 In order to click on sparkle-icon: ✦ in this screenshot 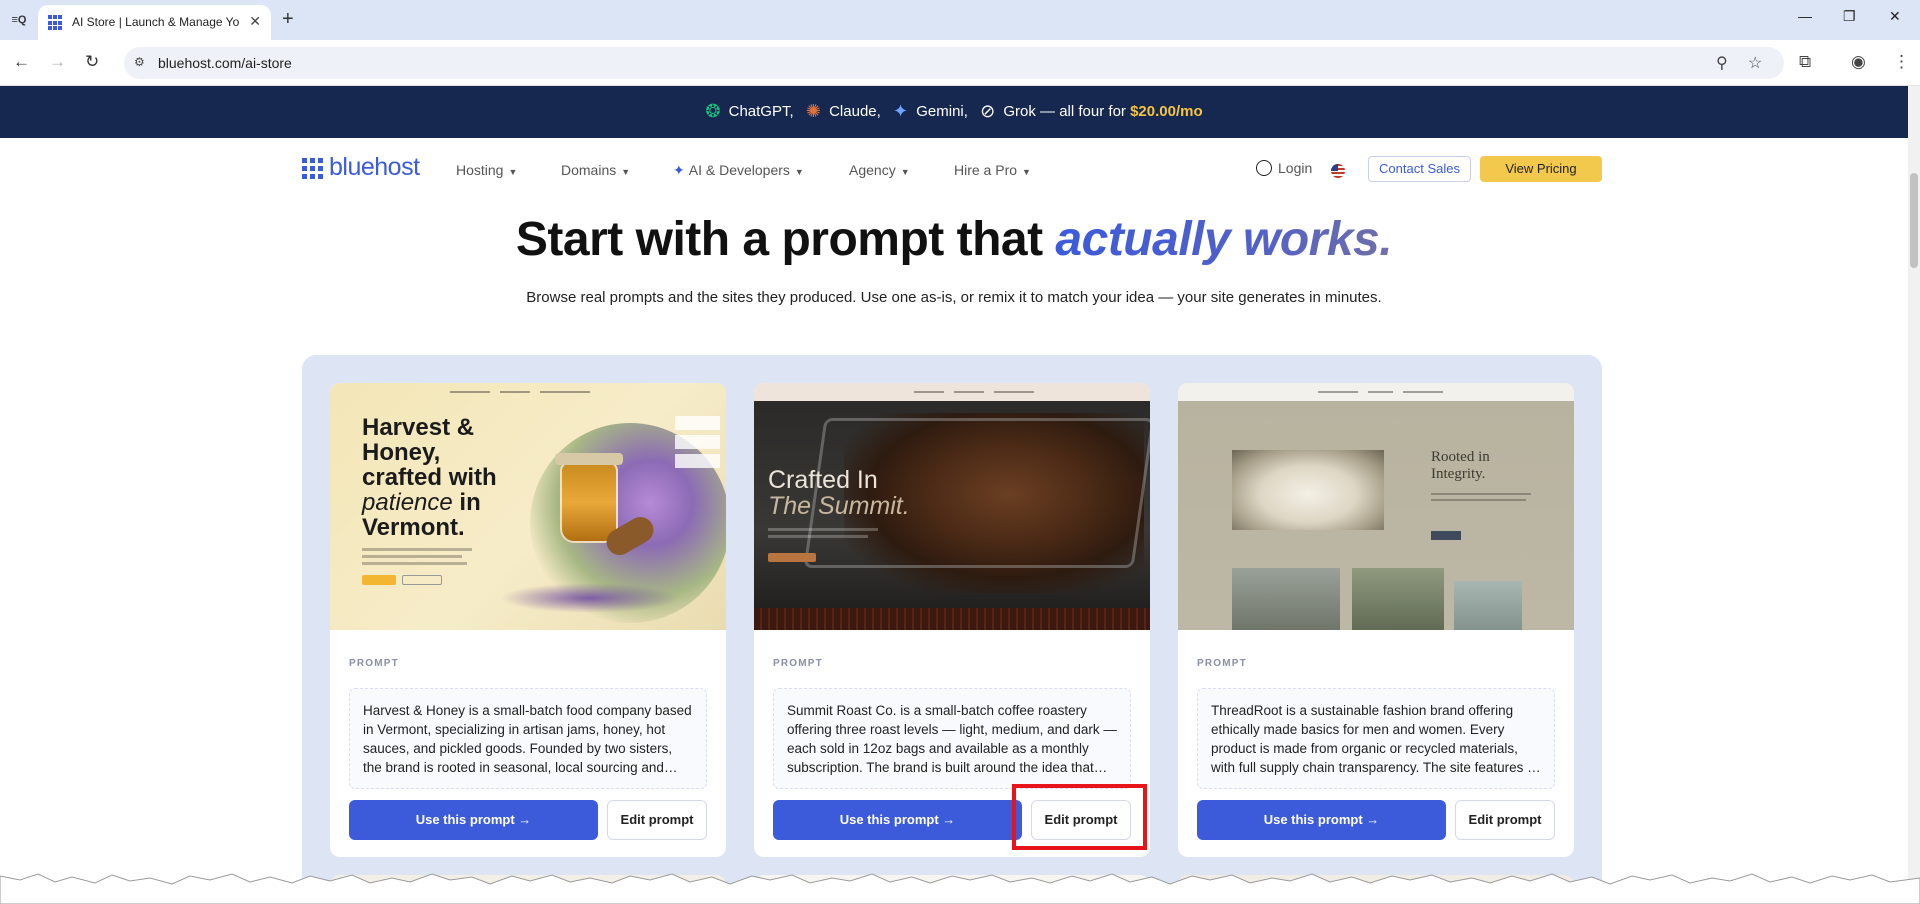, I will do `click(679, 170)`.